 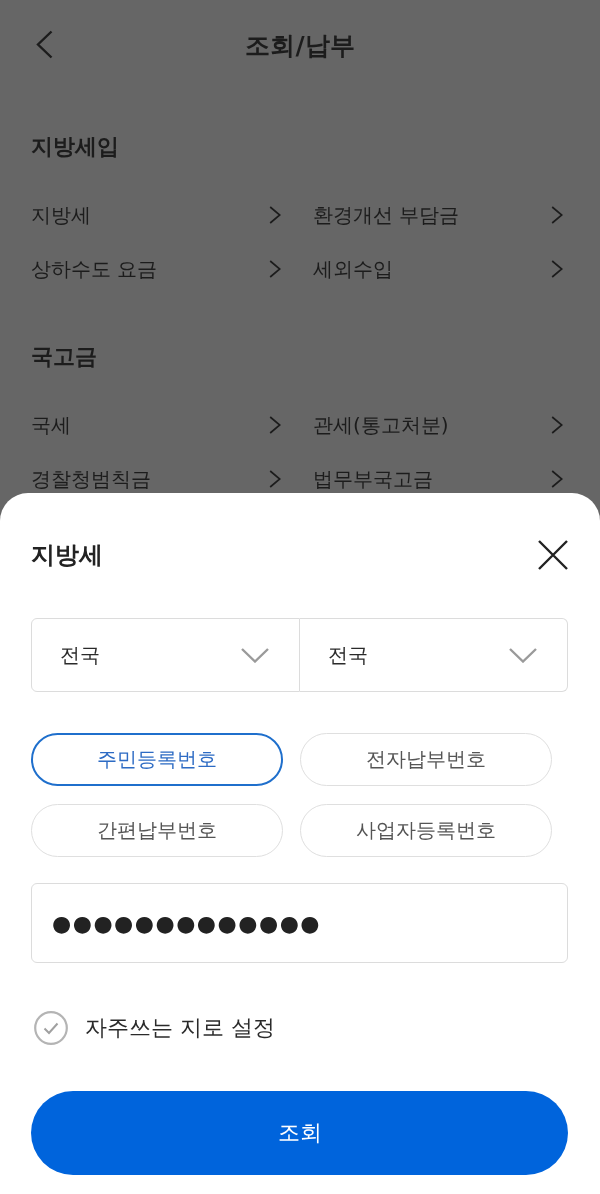 What do you see at coordinates (180, 1028) in the screenshot?
I see `checkbox-label: 자주쓰는 지로 설정` at bounding box center [180, 1028].